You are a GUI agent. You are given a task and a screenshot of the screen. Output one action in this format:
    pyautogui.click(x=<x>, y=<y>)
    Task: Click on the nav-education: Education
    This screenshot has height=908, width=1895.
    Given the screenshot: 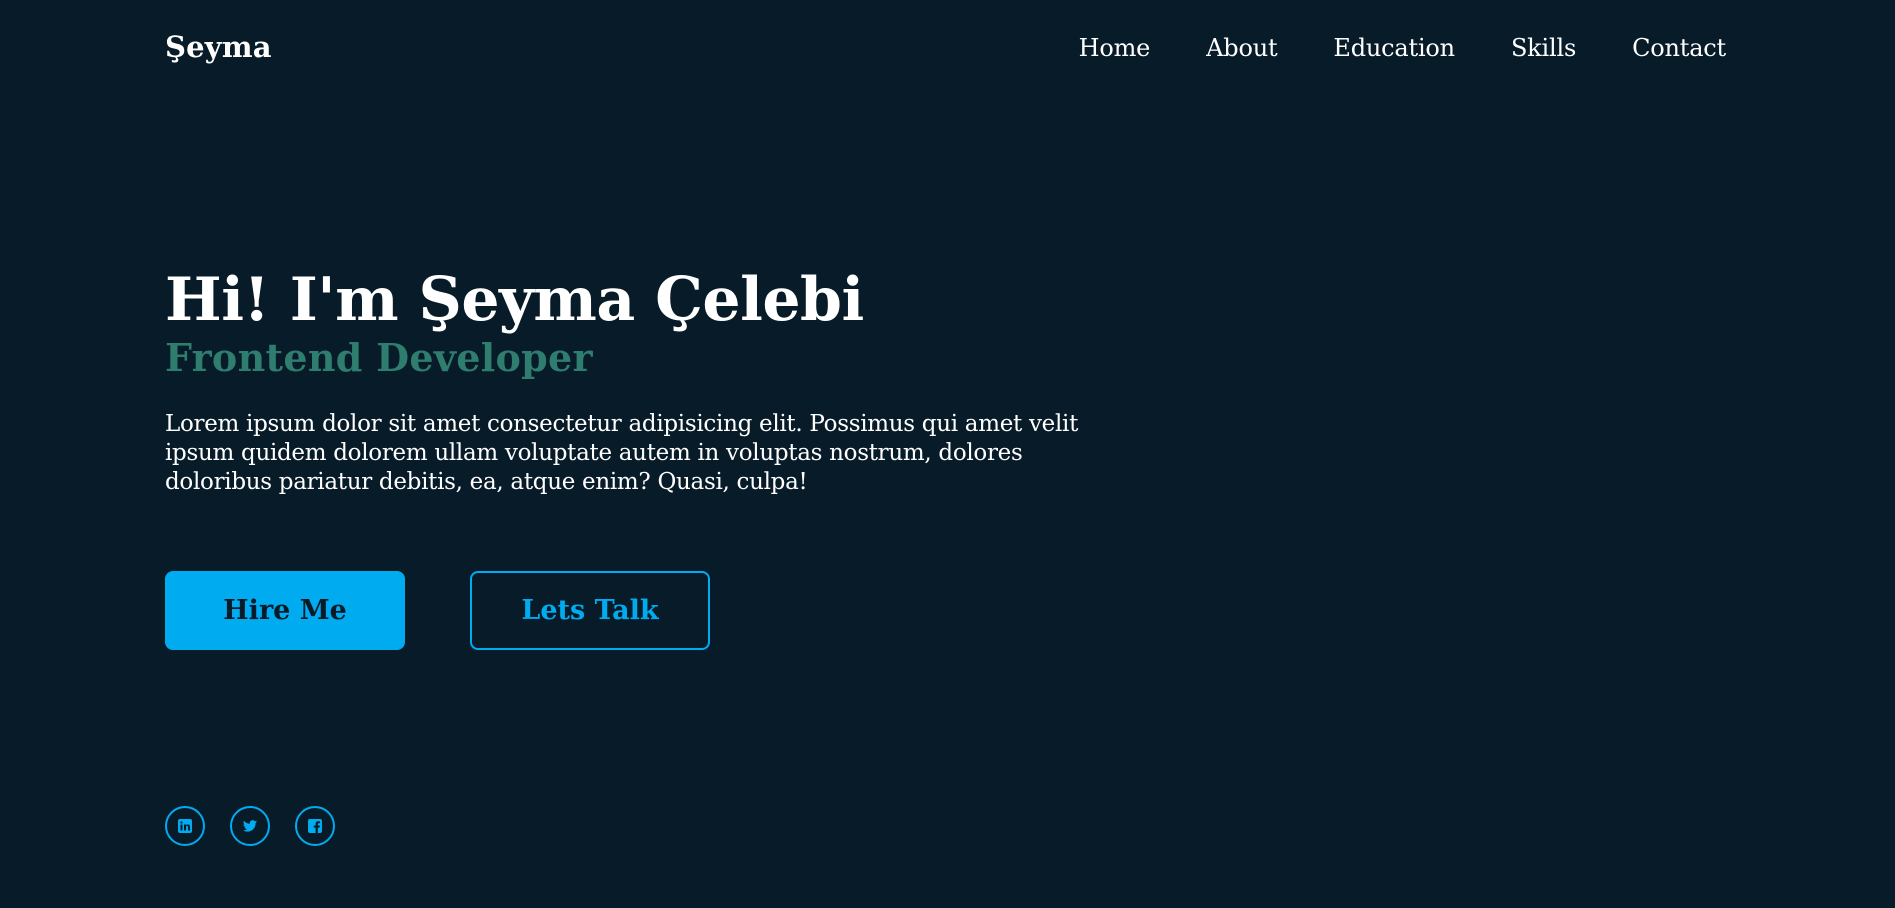 What is the action you would take?
    pyautogui.click(x=1394, y=48)
    